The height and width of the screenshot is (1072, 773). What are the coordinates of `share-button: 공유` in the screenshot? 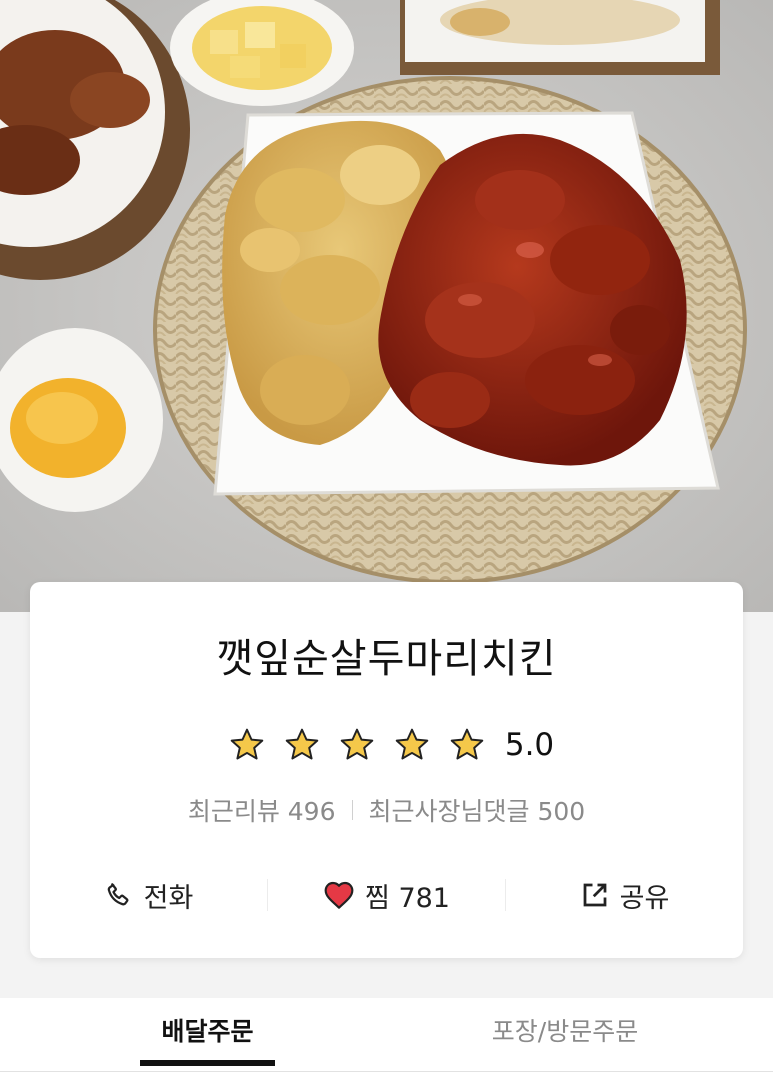 It's located at (624, 895).